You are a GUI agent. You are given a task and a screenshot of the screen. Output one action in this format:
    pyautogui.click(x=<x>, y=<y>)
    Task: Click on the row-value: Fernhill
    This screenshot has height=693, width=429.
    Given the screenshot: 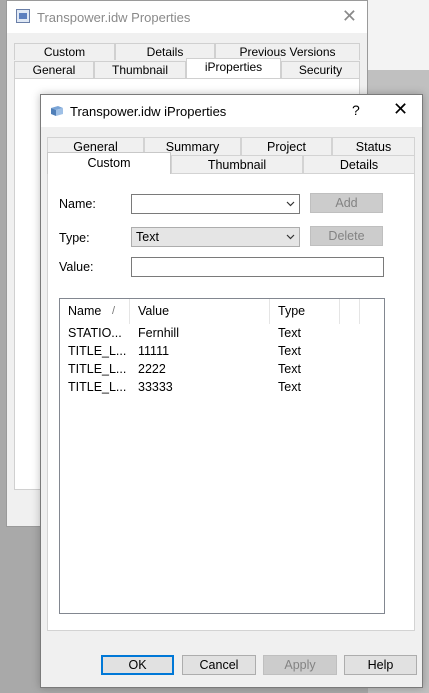 What is the action you would take?
    pyautogui.click(x=158, y=333)
    